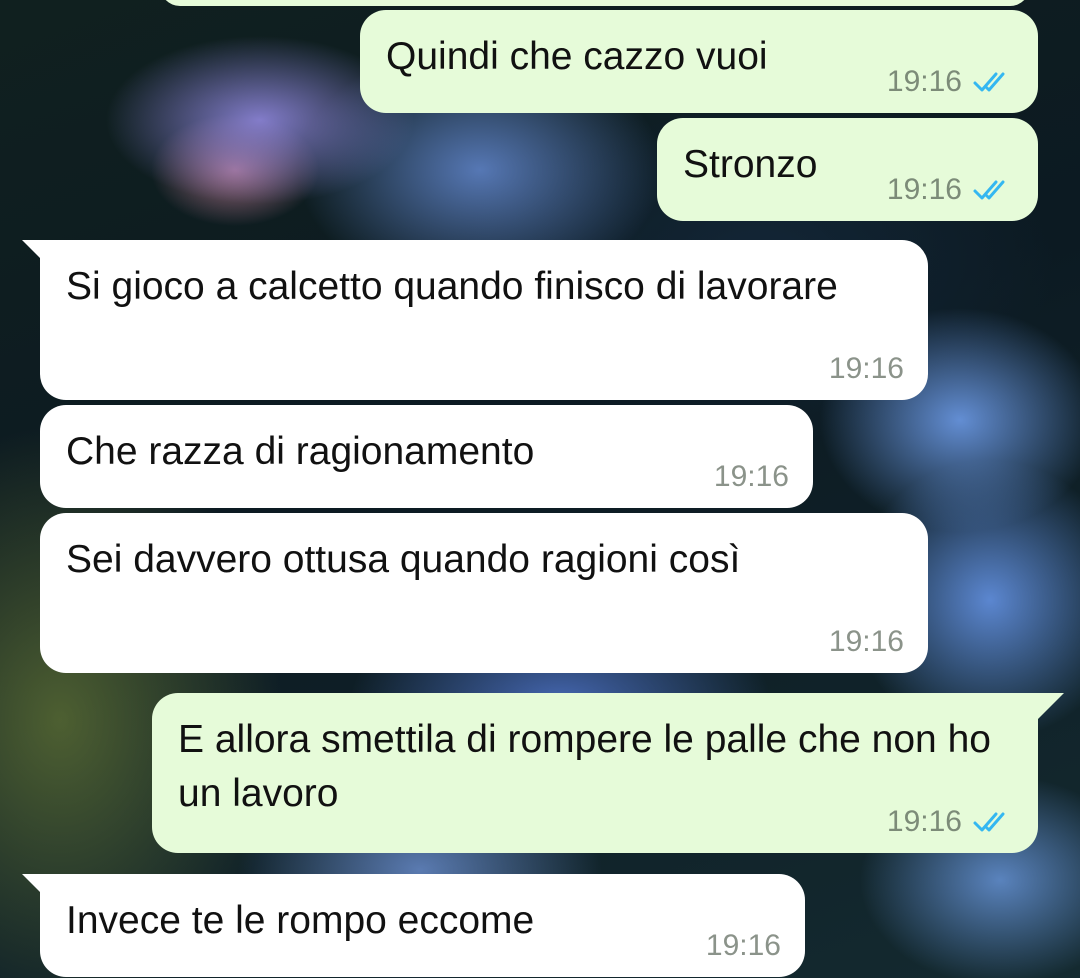 This screenshot has height=978, width=1080. I want to click on message-bubble-incoming: Invece te le rompo eccome 19:16, so click(422, 925).